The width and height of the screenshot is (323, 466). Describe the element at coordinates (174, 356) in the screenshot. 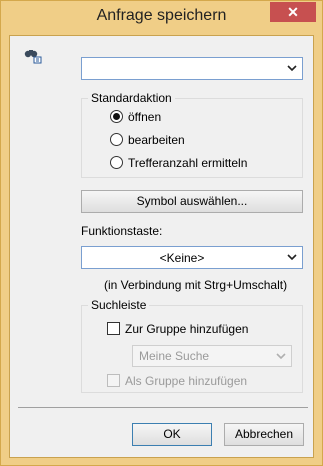

I see `group-select-value: Meine Suche` at that location.